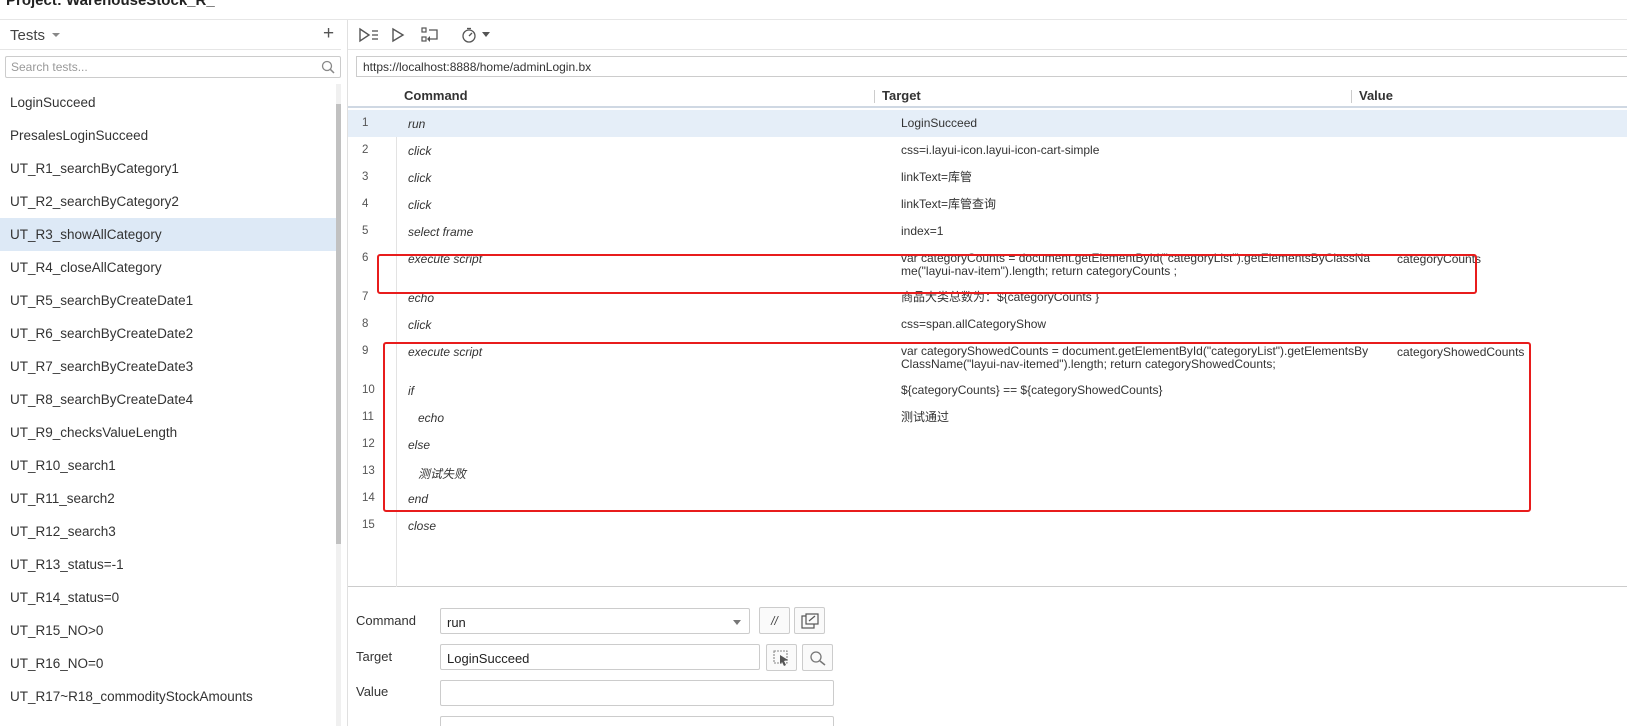 This screenshot has width=1627, height=726. Describe the element at coordinates (168, 201) in the screenshot. I see `test-list-item: UT_R2_searchByCategory2` at that location.